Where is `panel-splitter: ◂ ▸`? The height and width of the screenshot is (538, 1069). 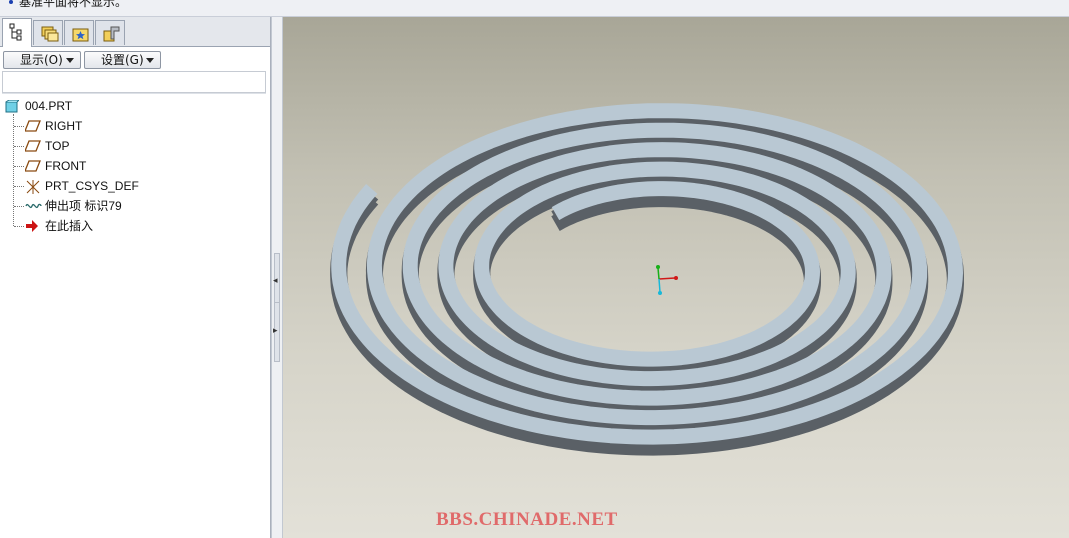 panel-splitter: ◂ ▸ is located at coordinates (277, 277).